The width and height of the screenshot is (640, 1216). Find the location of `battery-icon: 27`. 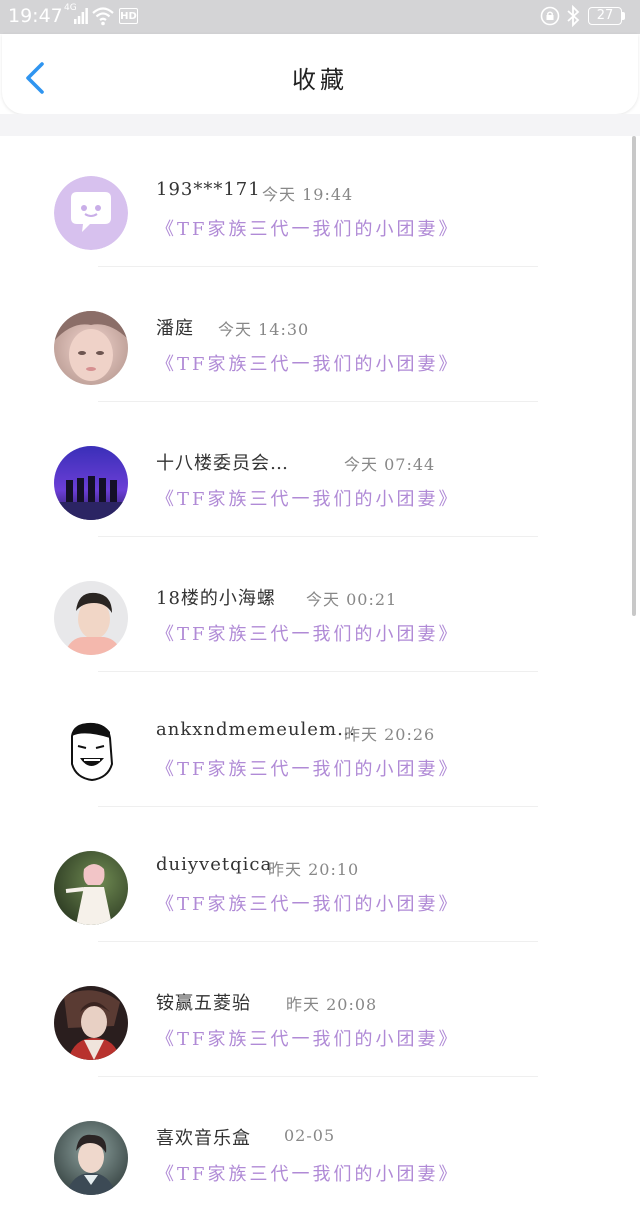

battery-icon: 27 is located at coordinates (605, 16).